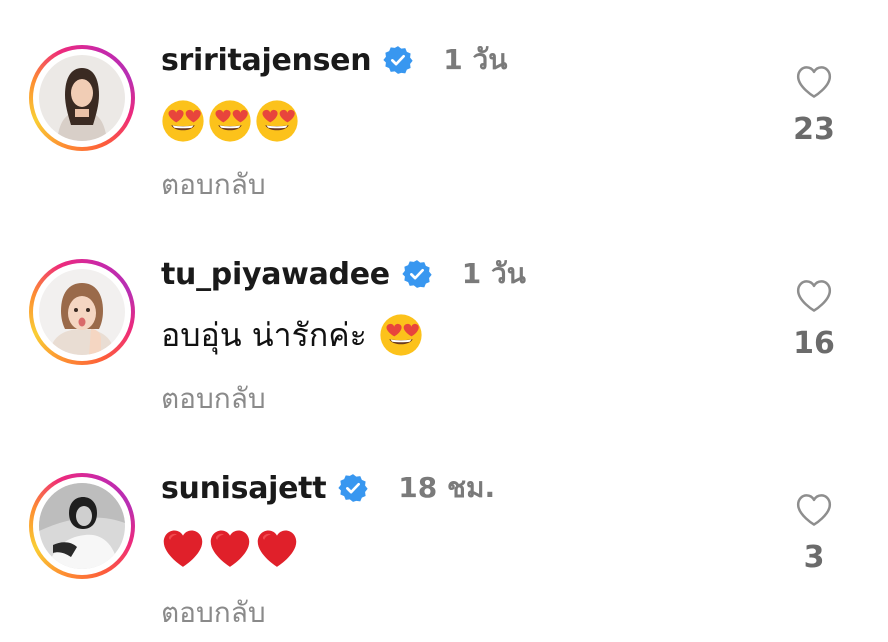 This screenshot has width=888, height=642. I want to click on comment-text-content: อบอุ่น น่ารักค่ะ, so click(264, 334).